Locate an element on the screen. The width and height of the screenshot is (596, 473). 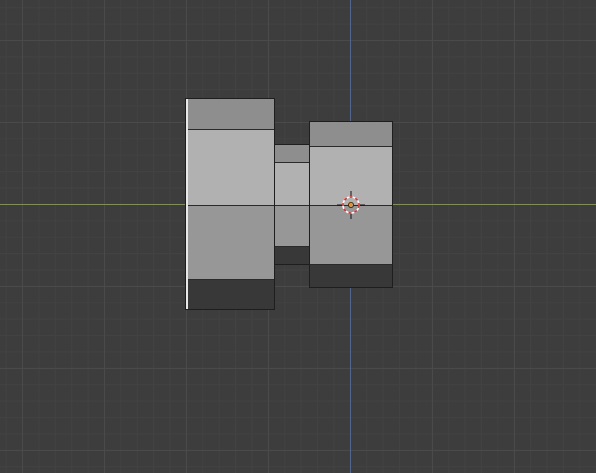
mesh-middle-connector is located at coordinates (292, 204).